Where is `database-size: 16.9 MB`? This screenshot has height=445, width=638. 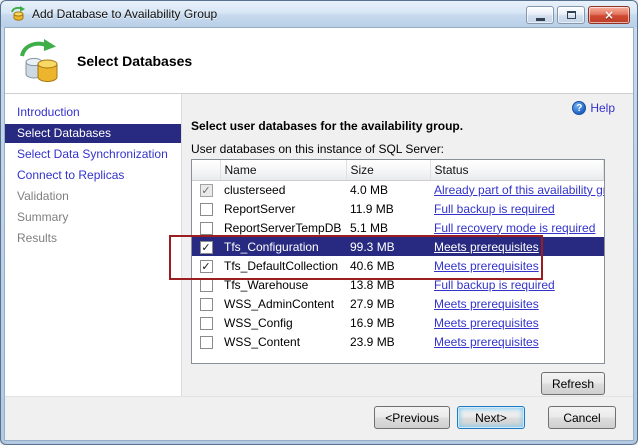
database-size: 16.9 MB is located at coordinates (372, 322).